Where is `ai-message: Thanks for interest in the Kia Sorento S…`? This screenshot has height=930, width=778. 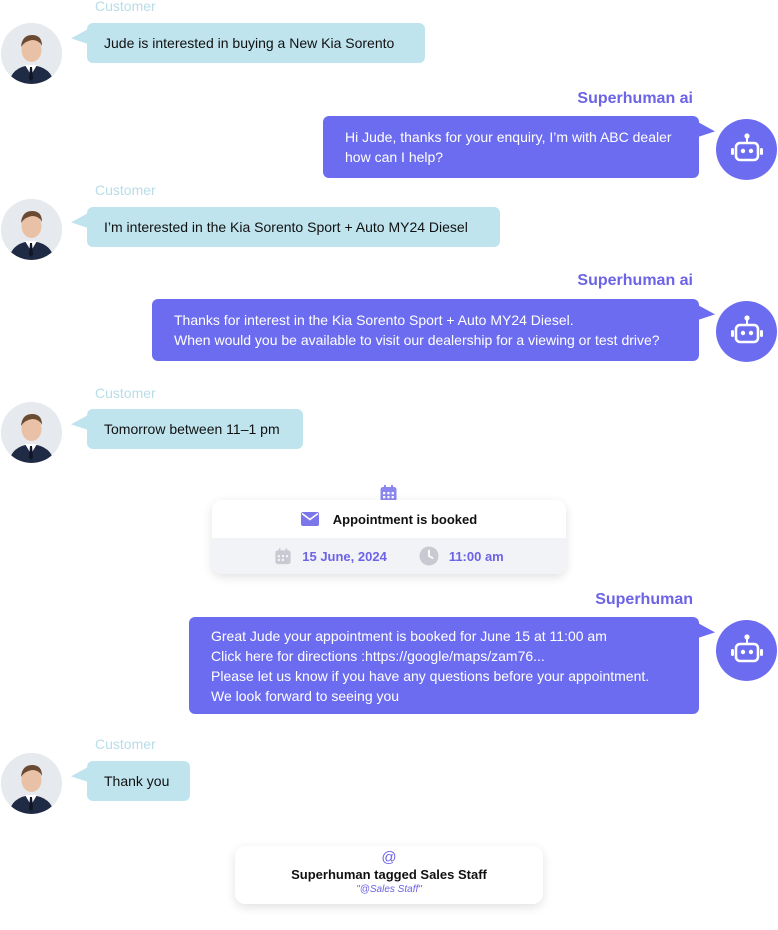 ai-message: Thanks for interest in the Kia Sorento S… is located at coordinates (425, 330).